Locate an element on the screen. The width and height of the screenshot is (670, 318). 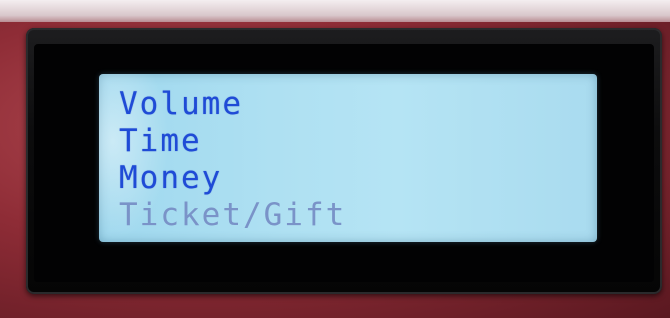
menu-item-label: Money is located at coordinates (171, 178).